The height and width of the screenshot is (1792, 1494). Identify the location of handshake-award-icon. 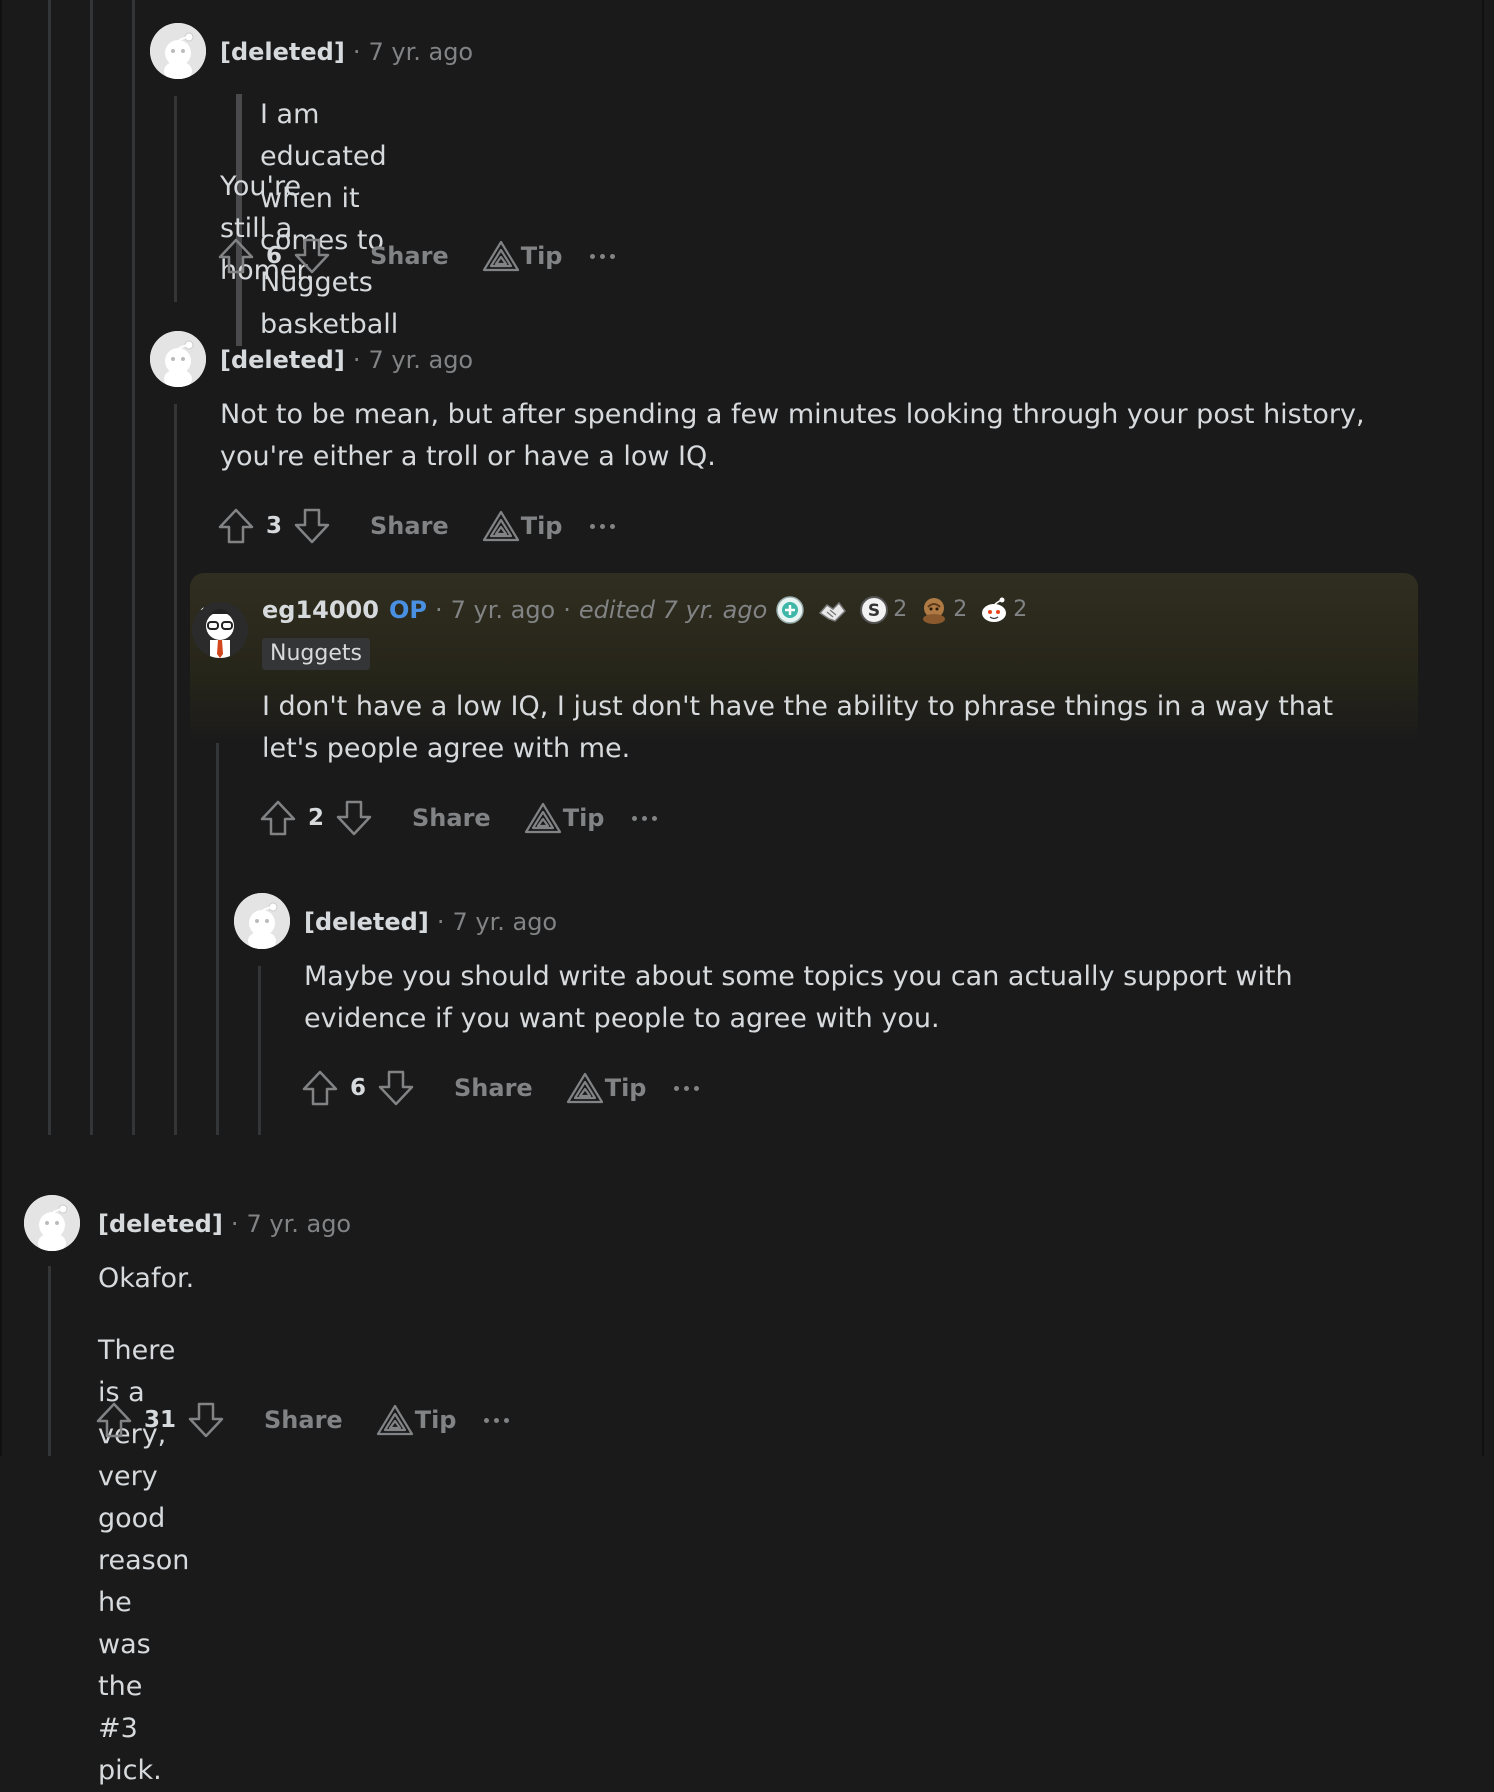
(832, 610).